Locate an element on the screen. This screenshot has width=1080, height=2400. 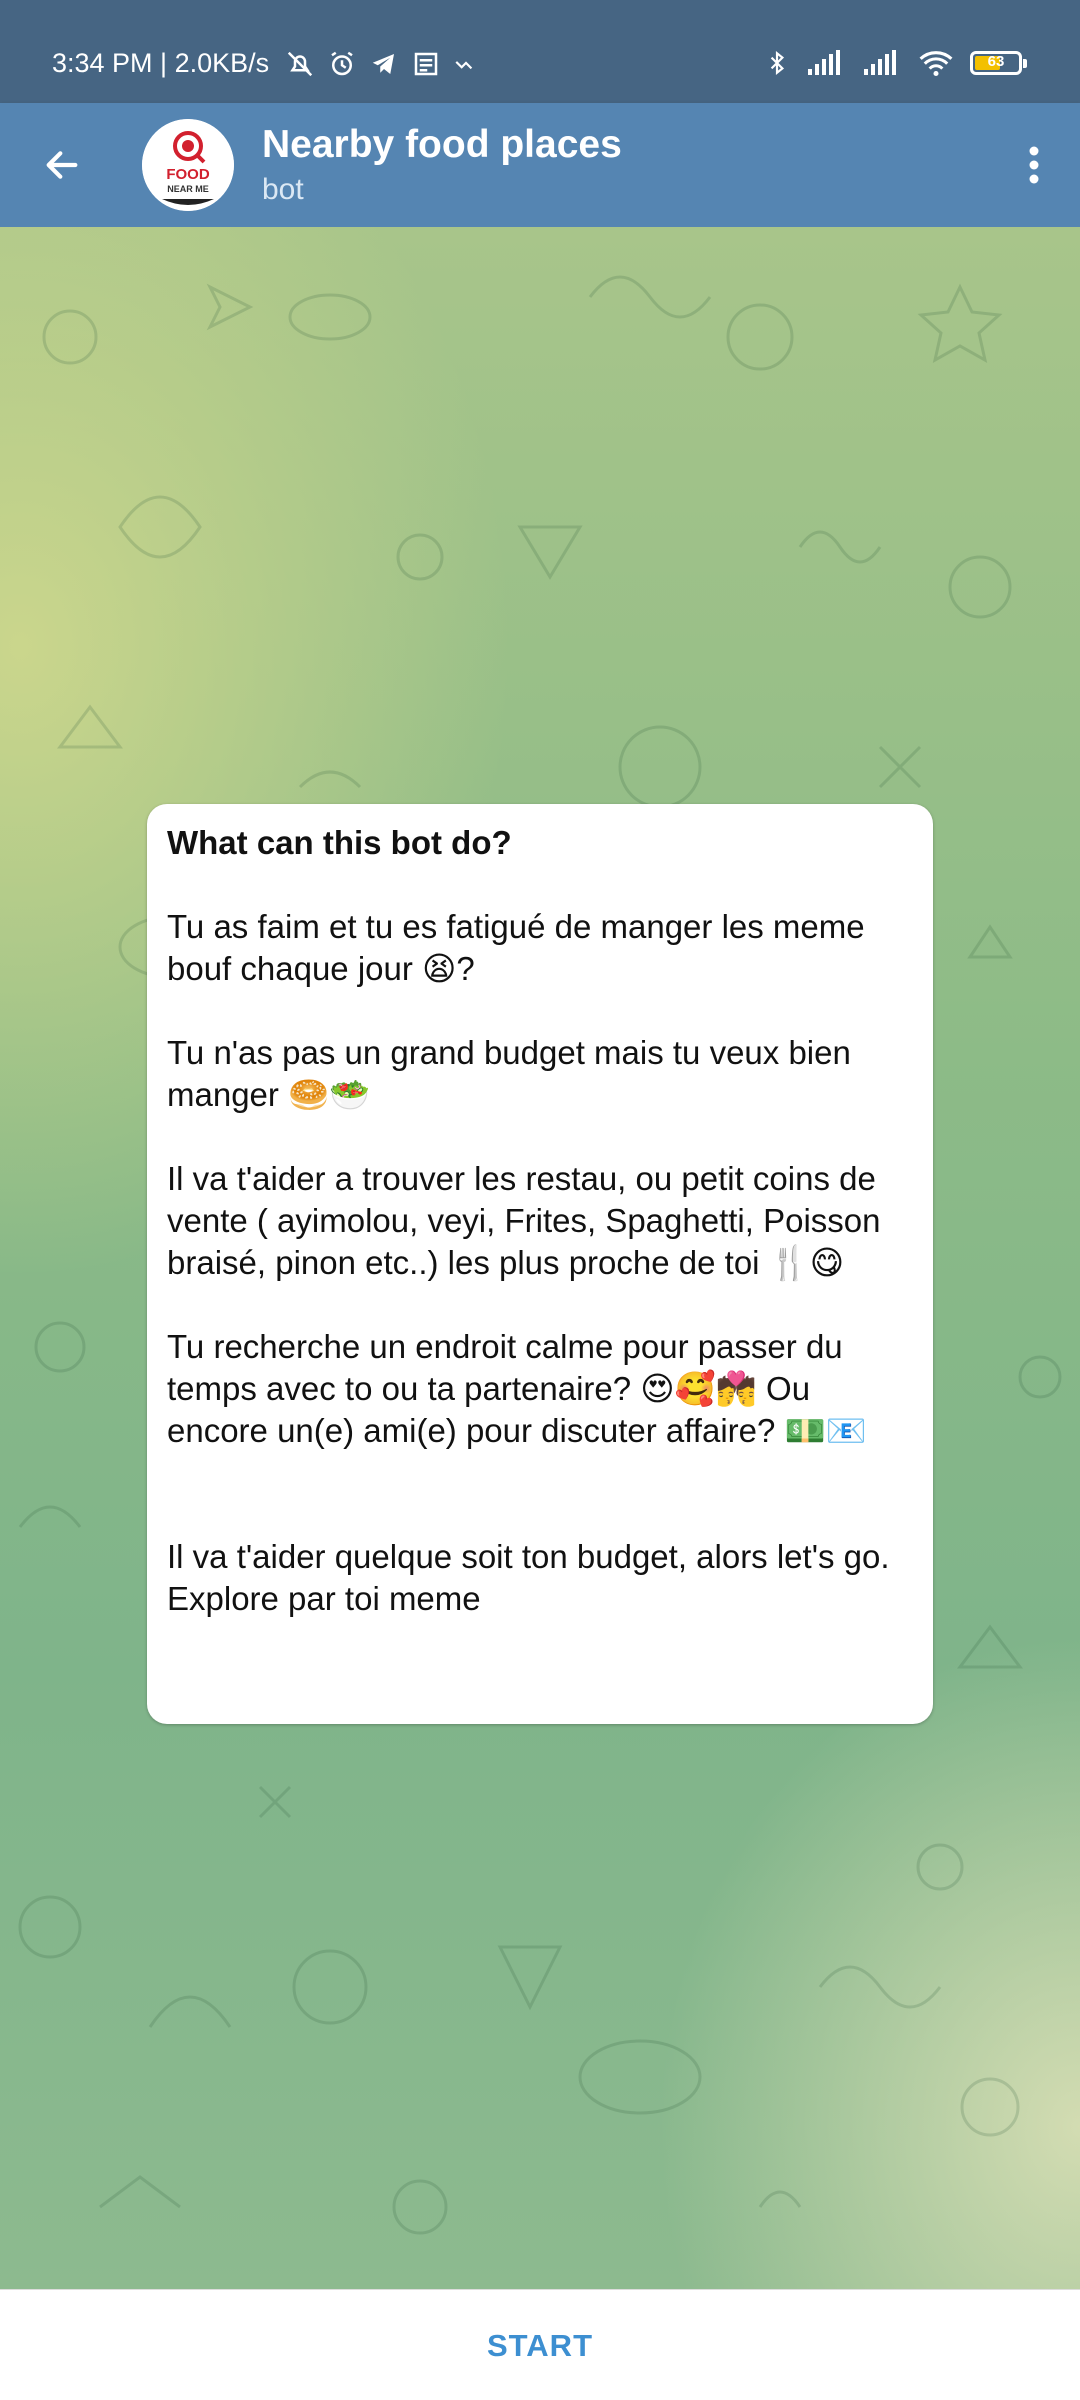
status-right: 63 is located at coordinates (895, 63).